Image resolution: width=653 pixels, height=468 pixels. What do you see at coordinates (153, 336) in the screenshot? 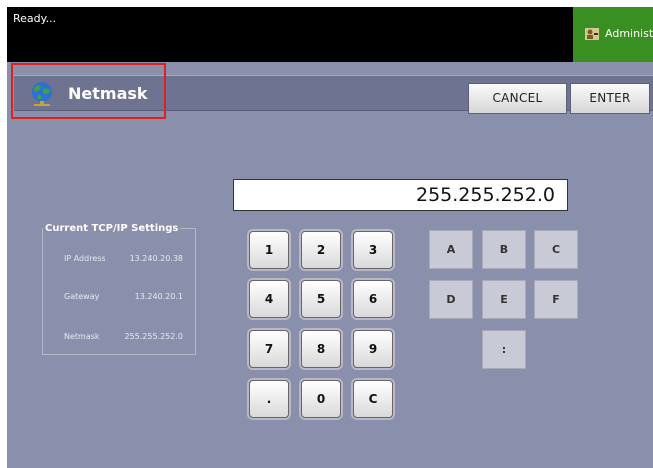
I see `netmask-value: 255.255.252.0` at bounding box center [153, 336].